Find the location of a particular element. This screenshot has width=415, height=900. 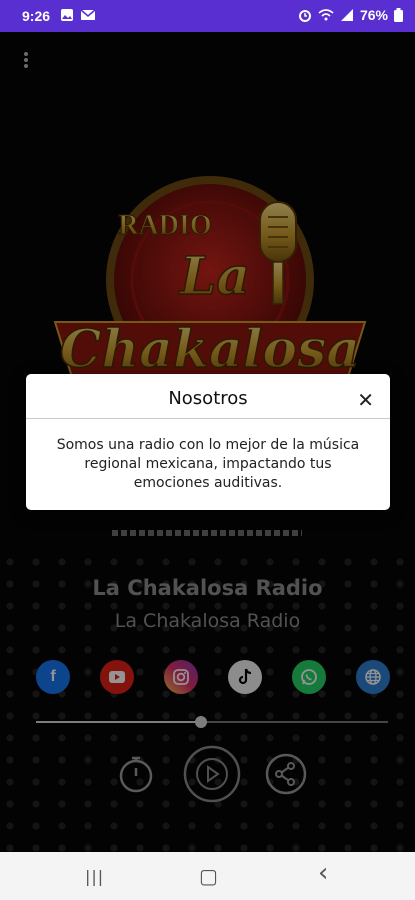

dialog-title: Nosotros is located at coordinates (208, 398).